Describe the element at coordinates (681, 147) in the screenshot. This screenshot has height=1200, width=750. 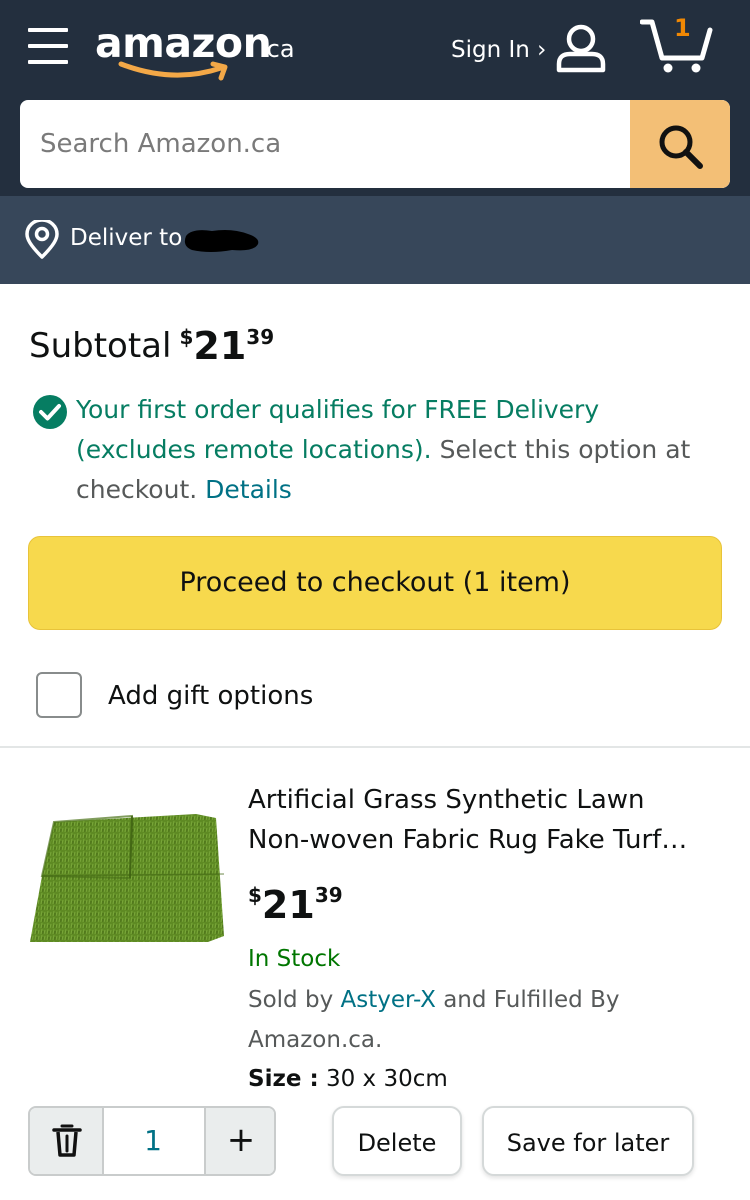
I see `search-icon` at that location.